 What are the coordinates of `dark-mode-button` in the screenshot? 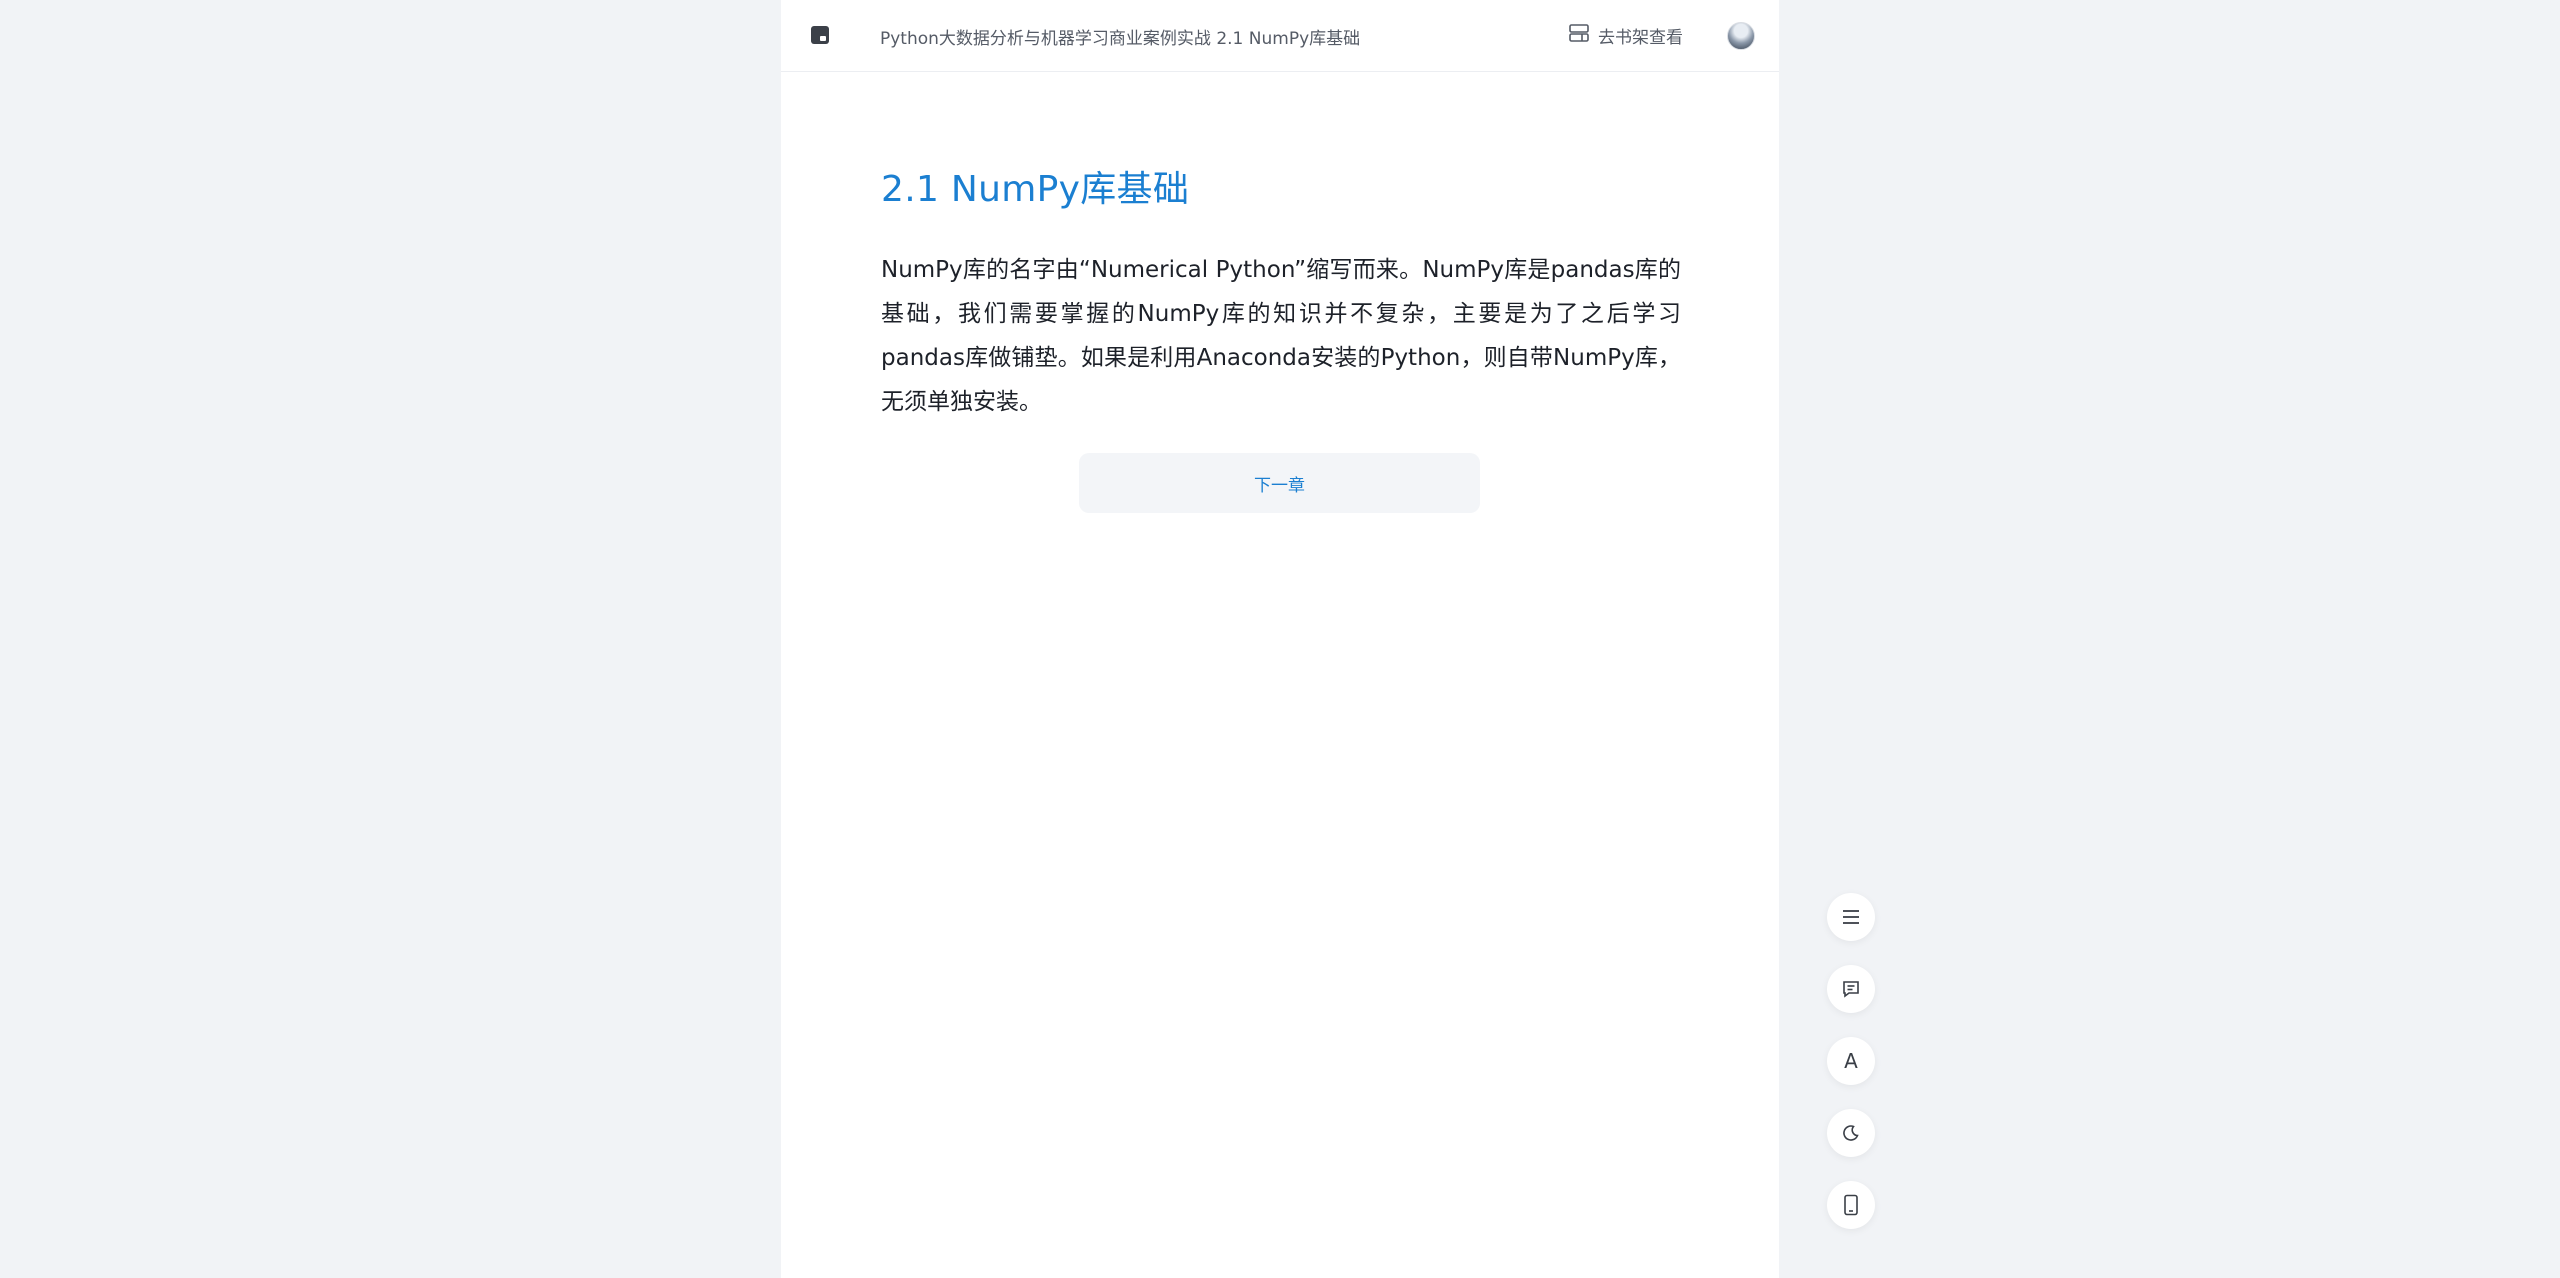 It's located at (1851, 1133).